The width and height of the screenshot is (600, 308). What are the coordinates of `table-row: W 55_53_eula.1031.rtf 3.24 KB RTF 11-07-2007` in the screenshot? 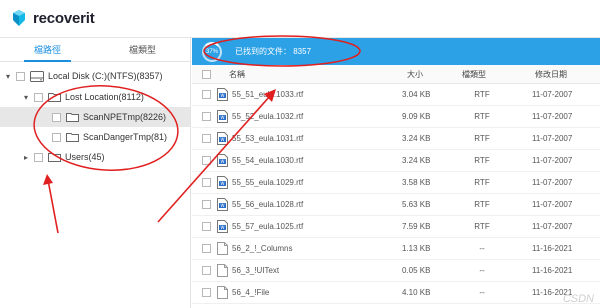 It's located at (396, 139).